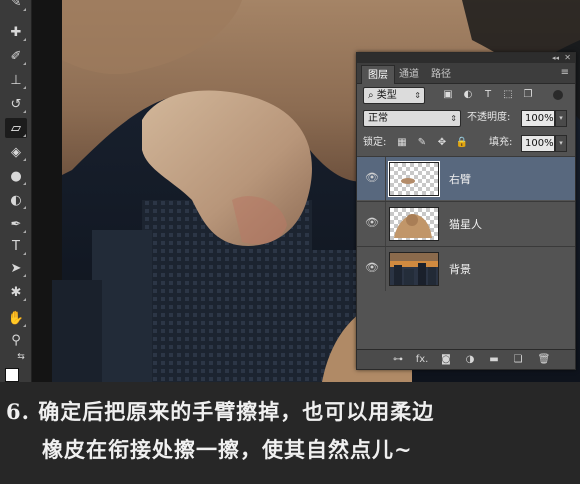 This screenshot has width=580, height=484. I want to click on layer-row-right-arm: 👁 右臂, so click(466, 178).